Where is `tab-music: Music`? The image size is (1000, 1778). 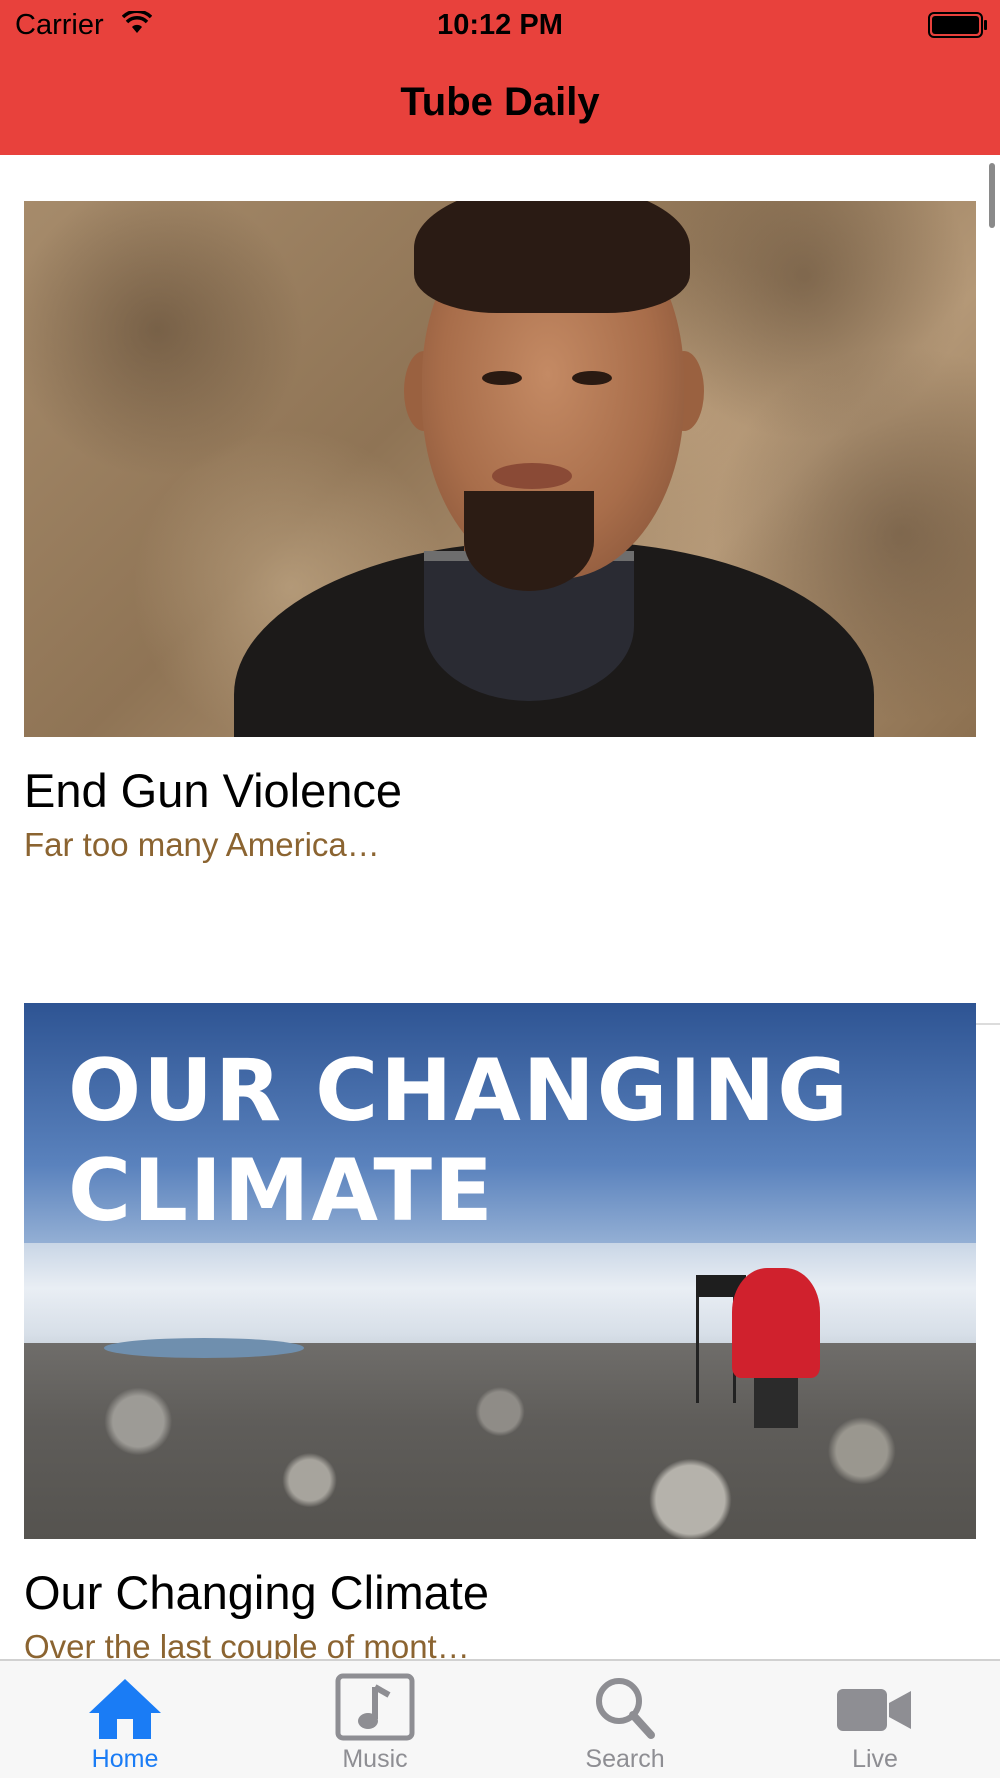
tab-music: Music is located at coordinates (375, 1719).